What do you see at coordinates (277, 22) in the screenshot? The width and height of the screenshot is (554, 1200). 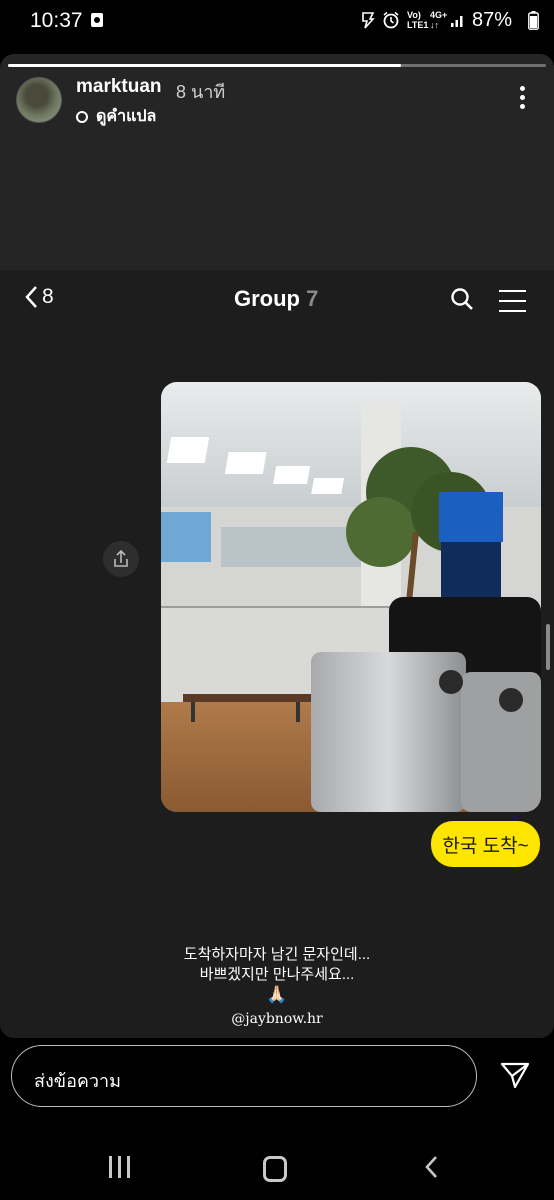 I see `status-bar: 10:37 Vo) LTE1 4G+ ↓↑ 87%` at bounding box center [277, 22].